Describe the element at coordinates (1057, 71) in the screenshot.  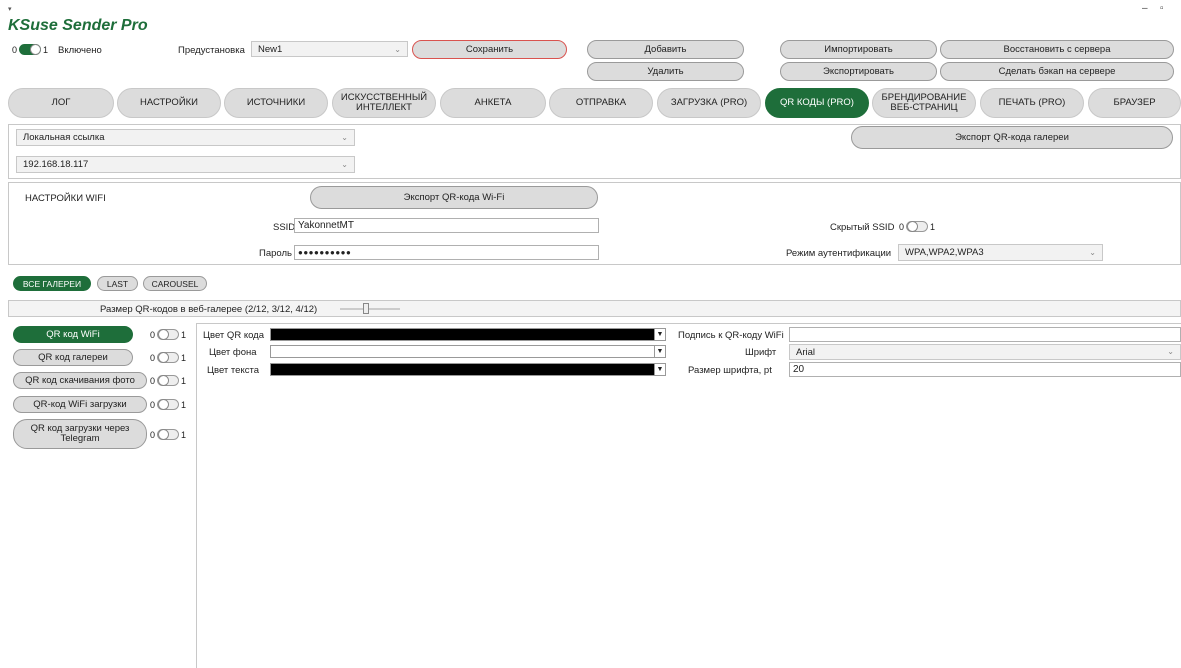
I see `backup-to-server-button: Сделать бэкап на сервере` at that location.